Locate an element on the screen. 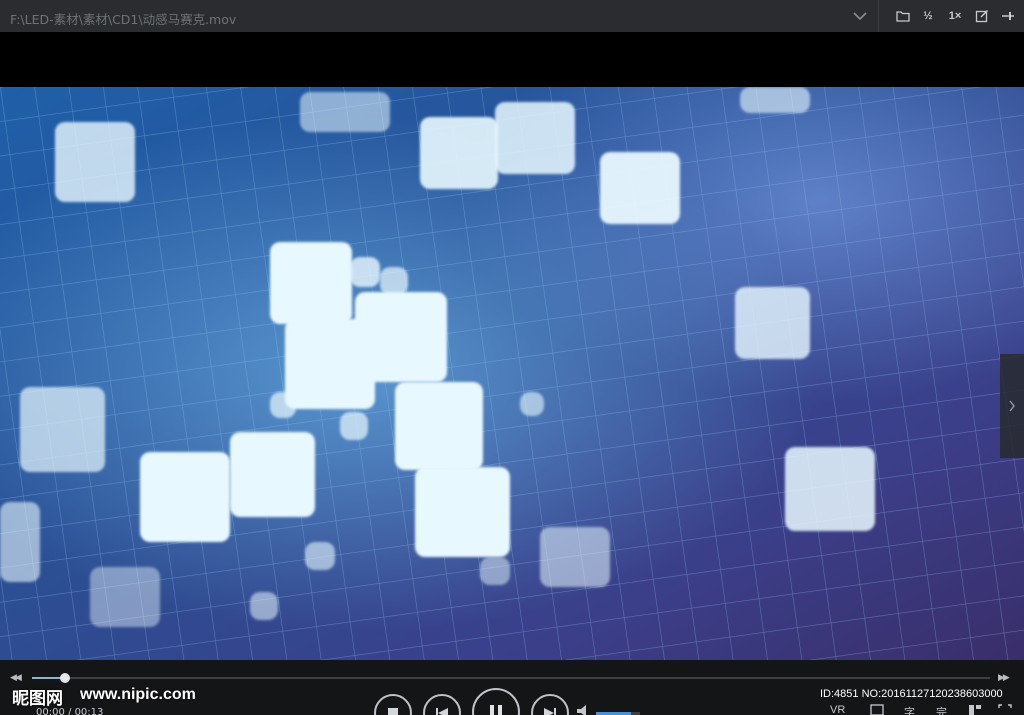 The width and height of the screenshot is (1024, 715). previous-icon is located at coordinates (442, 711).